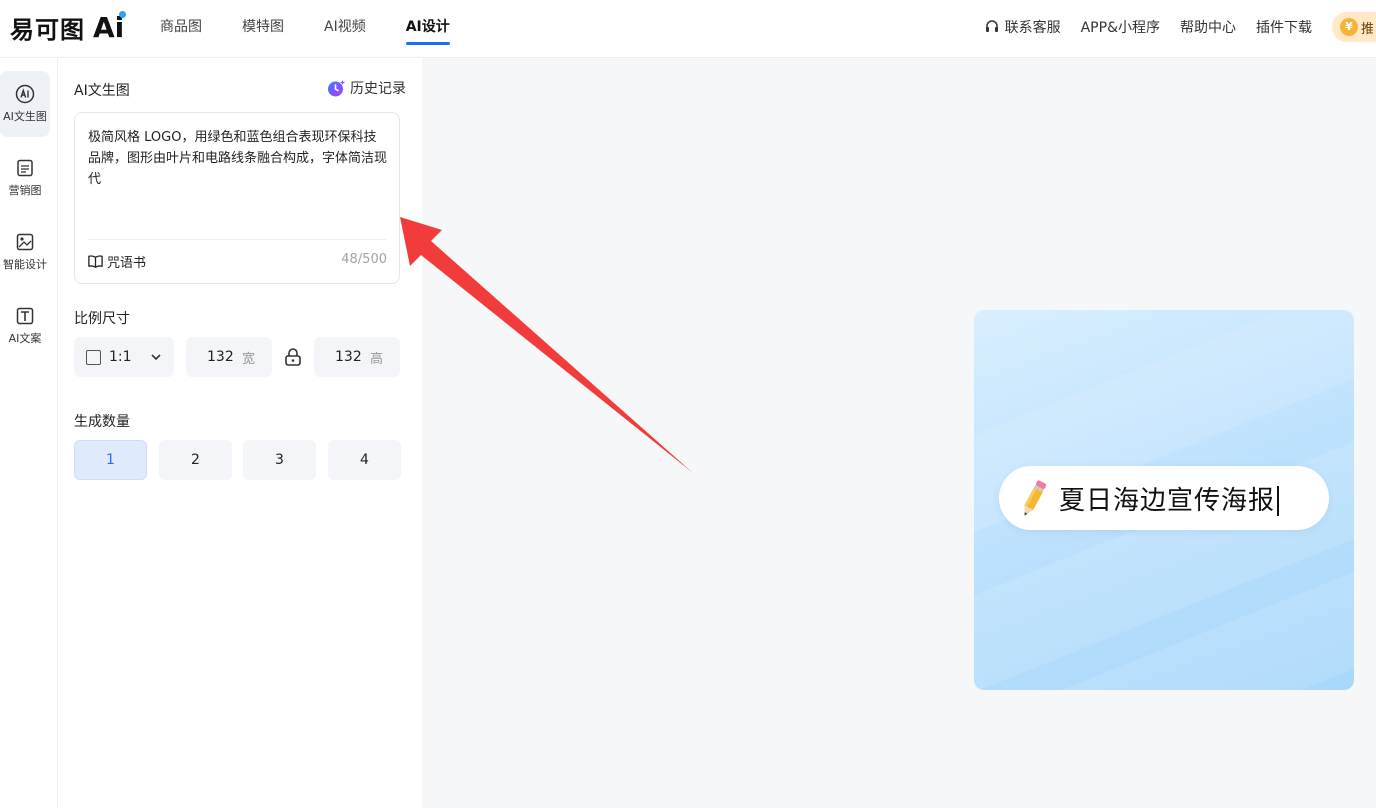 This screenshot has width=1376, height=808. I want to click on sidebar-item-label: AI文生图, so click(25, 116).